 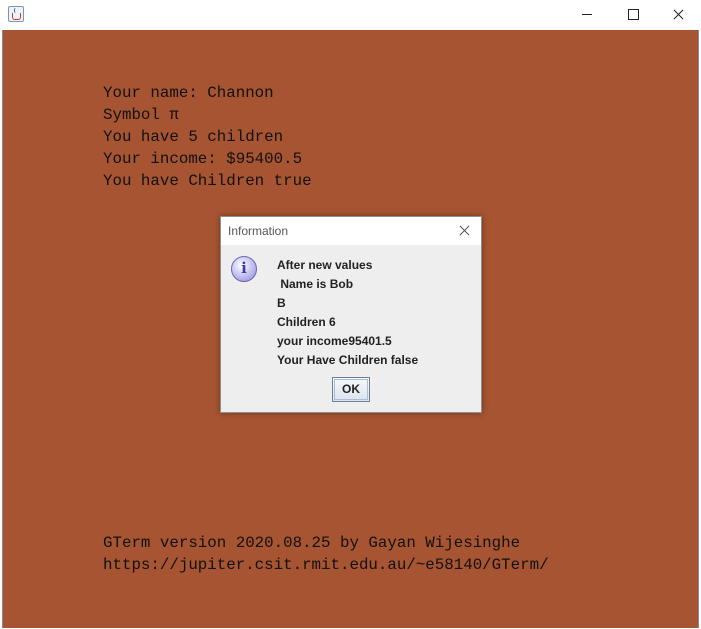 I want to click on ok-button: OK, so click(x=351, y=389).